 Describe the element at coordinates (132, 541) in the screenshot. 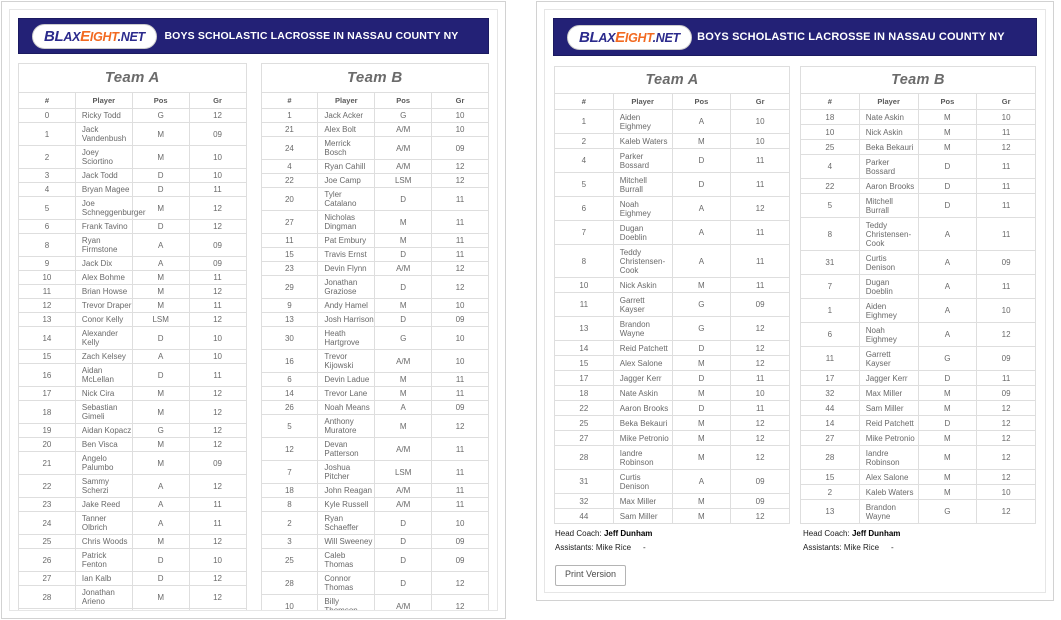

I see `table-row: 25 Chris Woods M 12` at that location.